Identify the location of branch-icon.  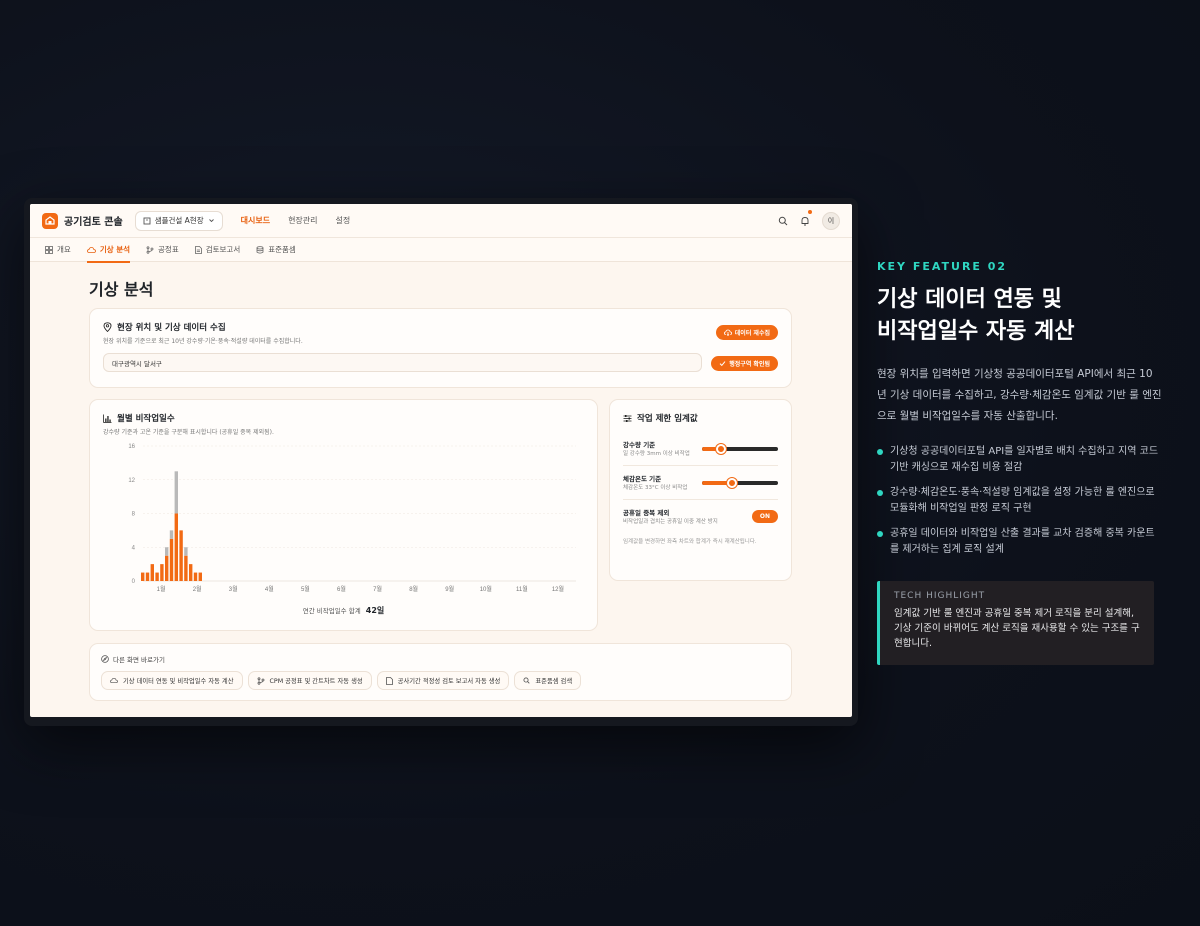
(150, 249).